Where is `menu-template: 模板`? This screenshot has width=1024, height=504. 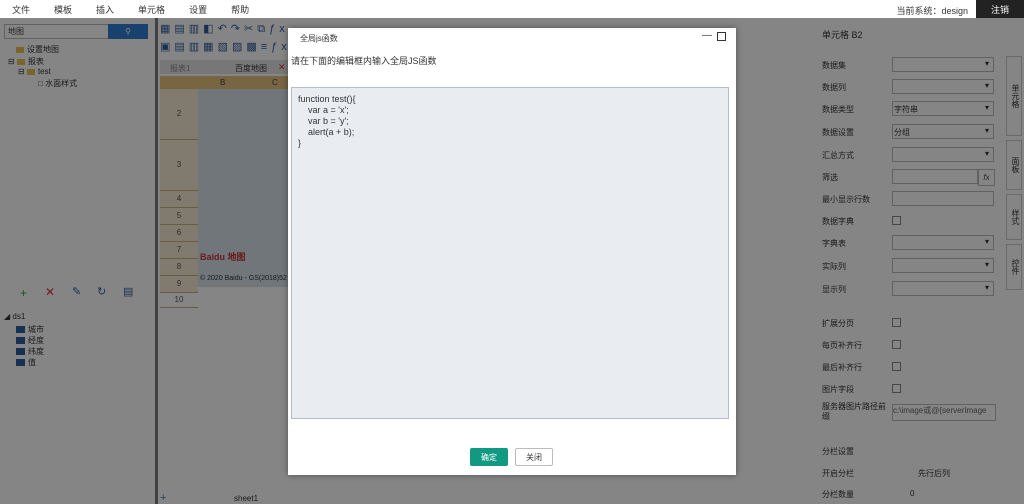 menu-template: 模板 is located at coordinates (63, 9).